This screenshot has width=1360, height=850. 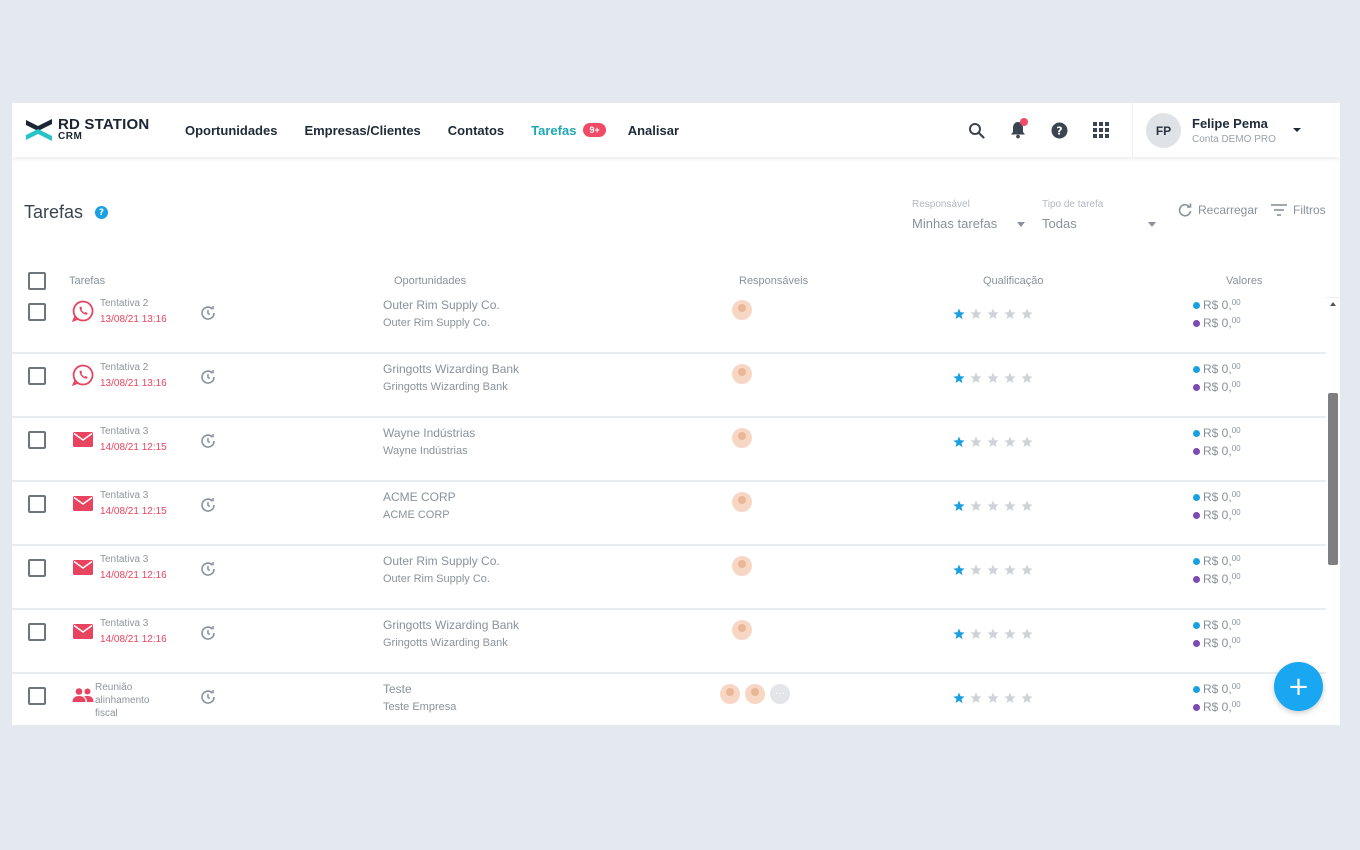 What do you see at coordinates (1101, 130) in the screenshot?
I see `apps-grid-icon` at bounding box center [1101, 130].